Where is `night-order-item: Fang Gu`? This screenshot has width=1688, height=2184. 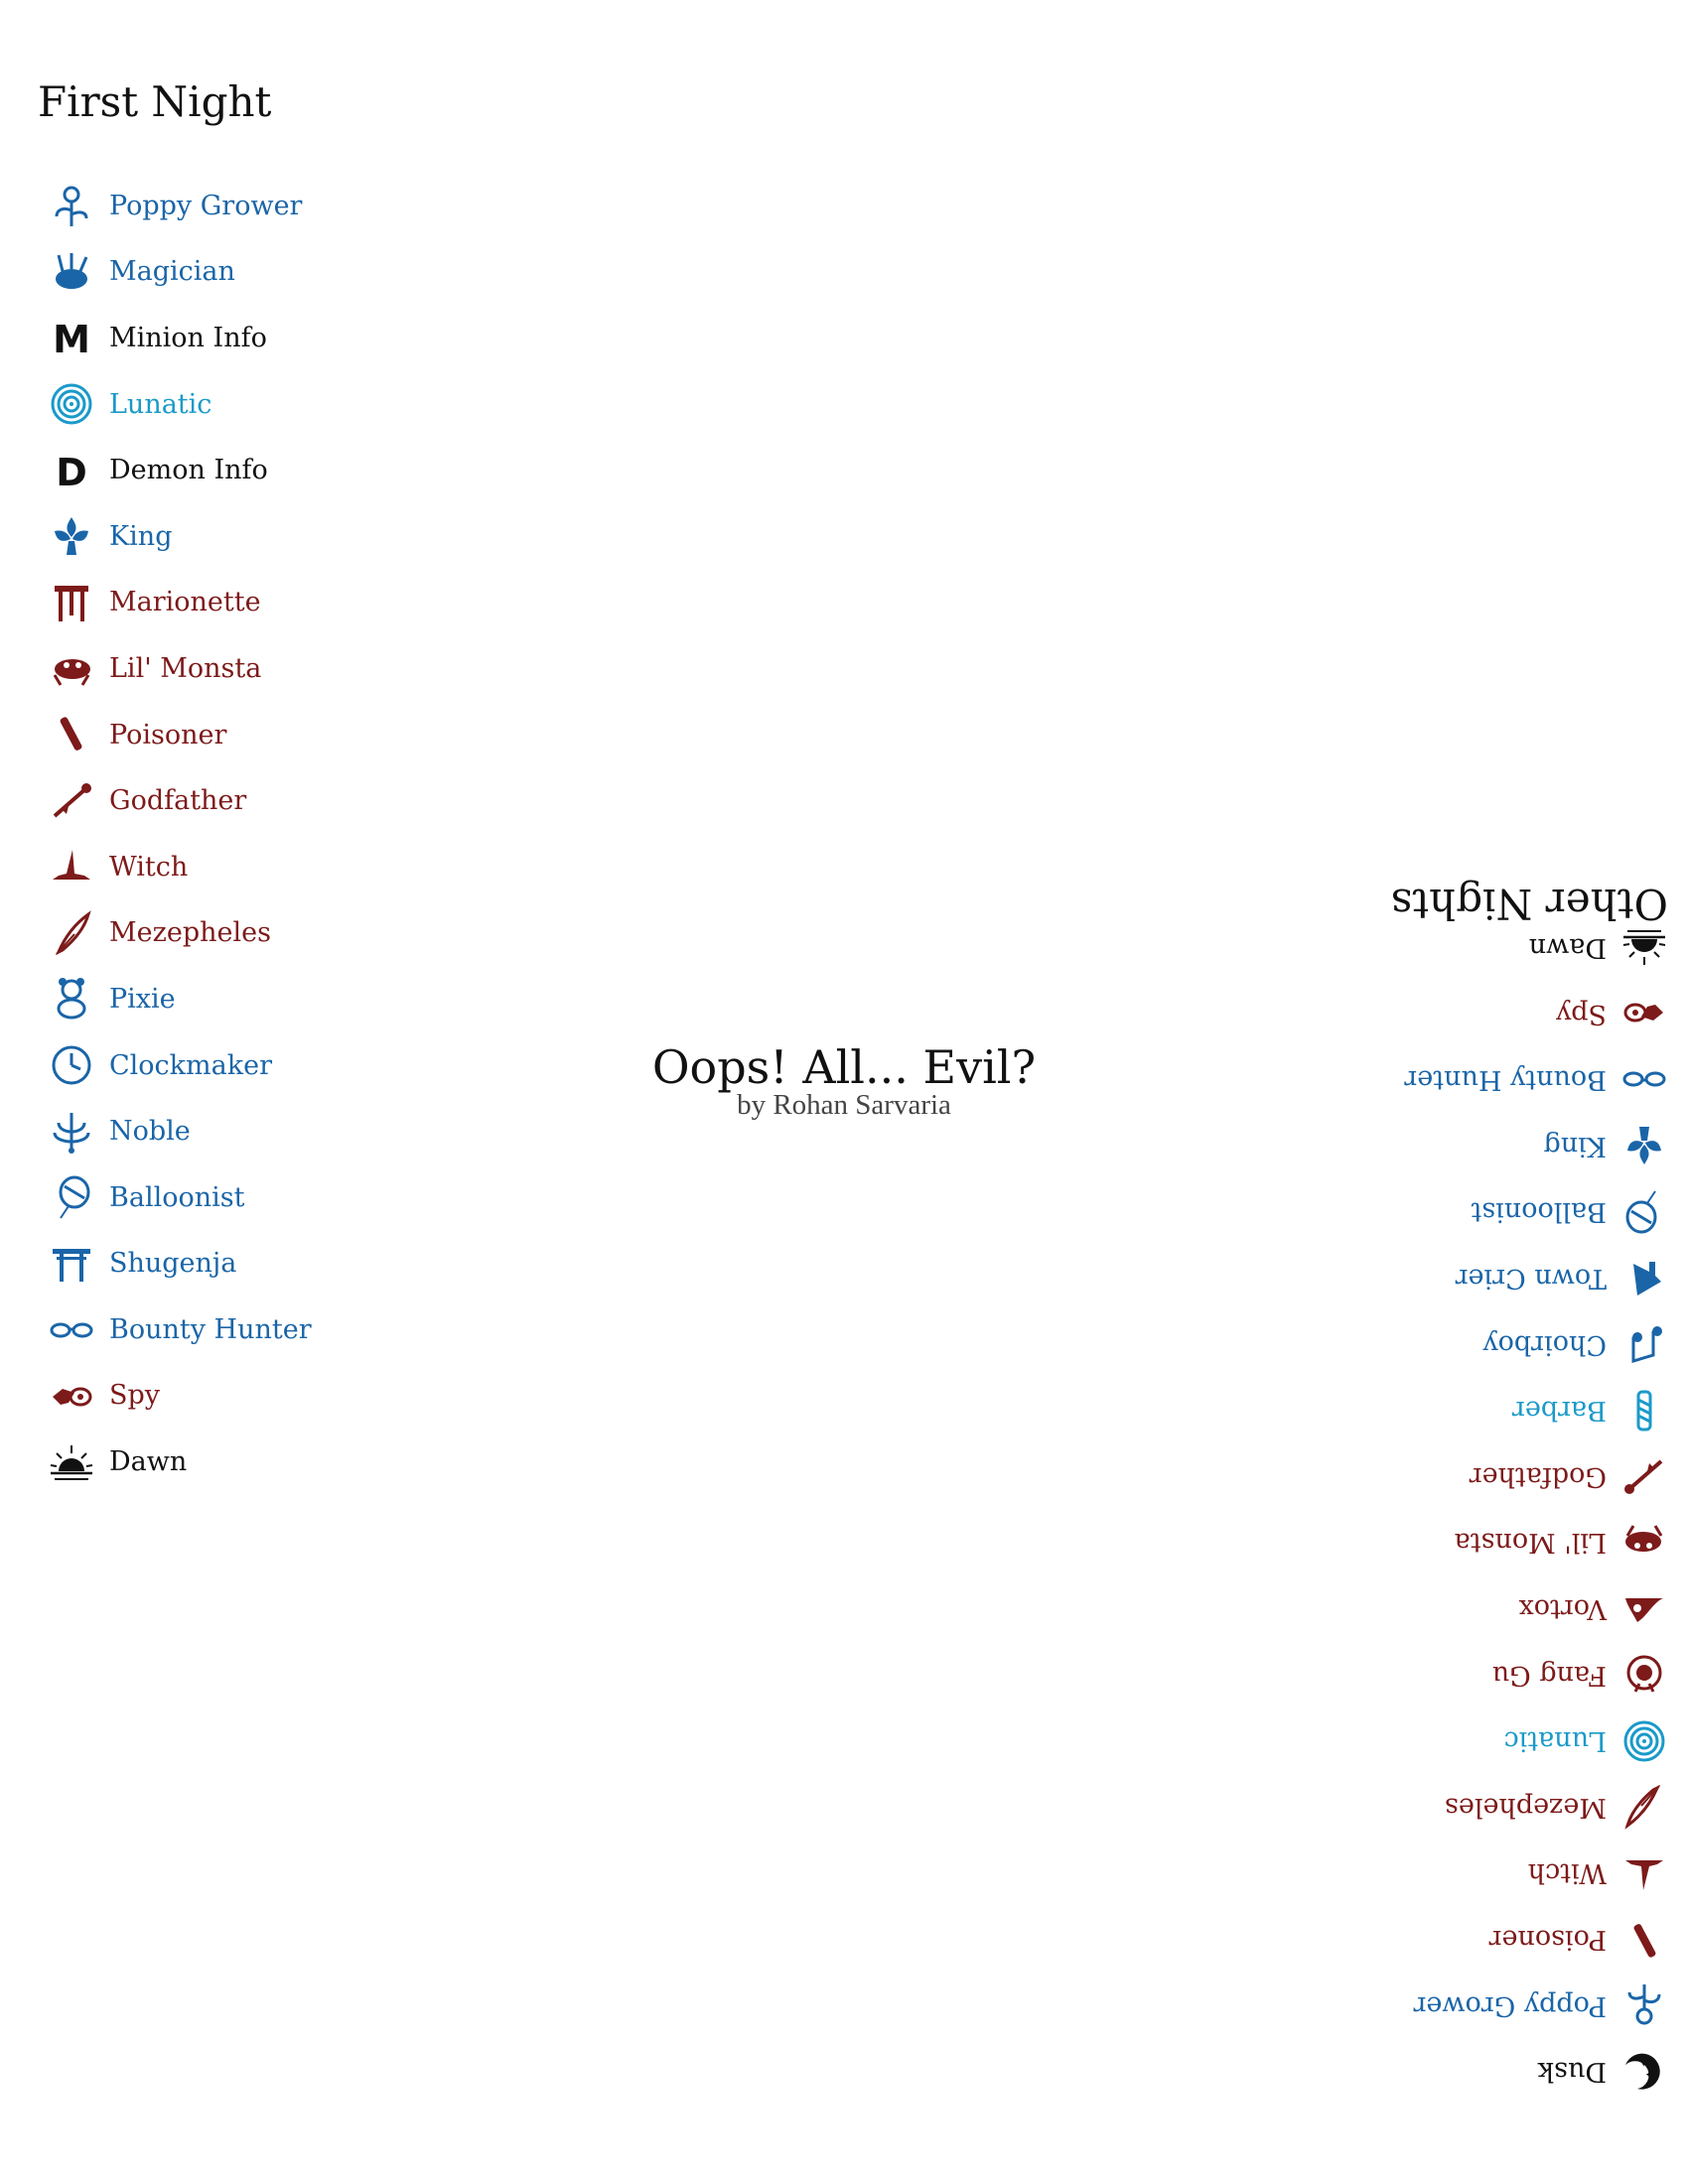
night-order-item: Fang Gu is located at coordinates (1536, 1675).